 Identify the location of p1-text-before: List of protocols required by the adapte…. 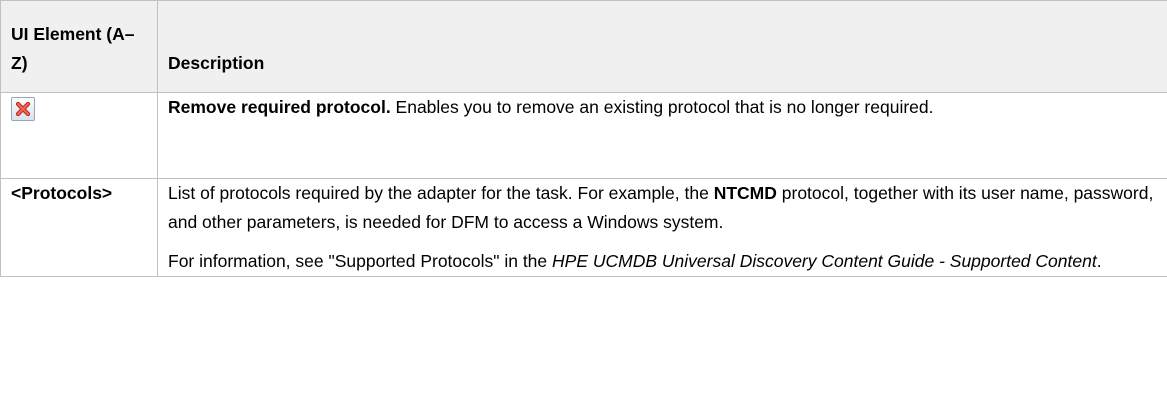
(441, 193).